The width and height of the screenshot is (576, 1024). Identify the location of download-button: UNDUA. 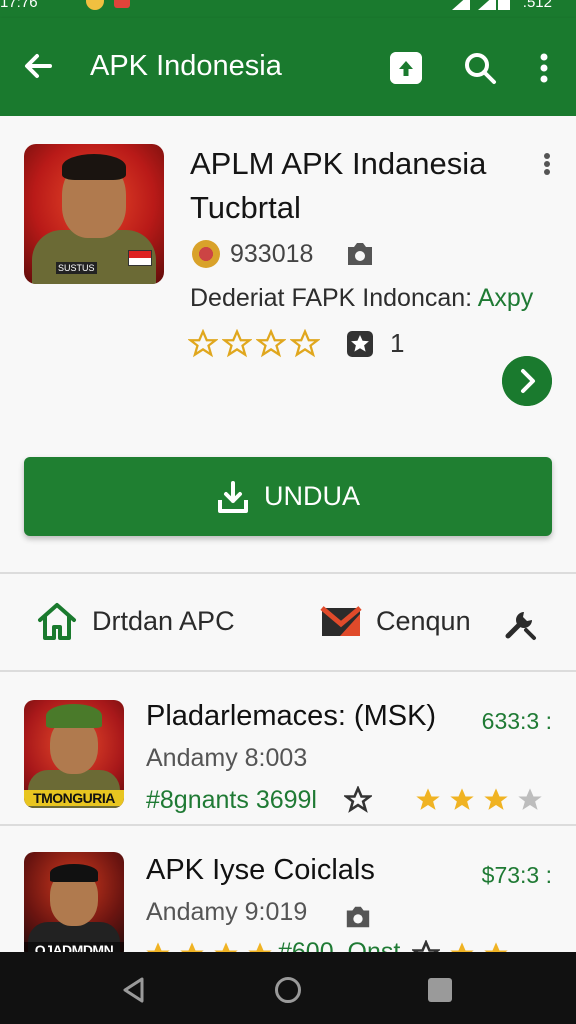
(288, 496).